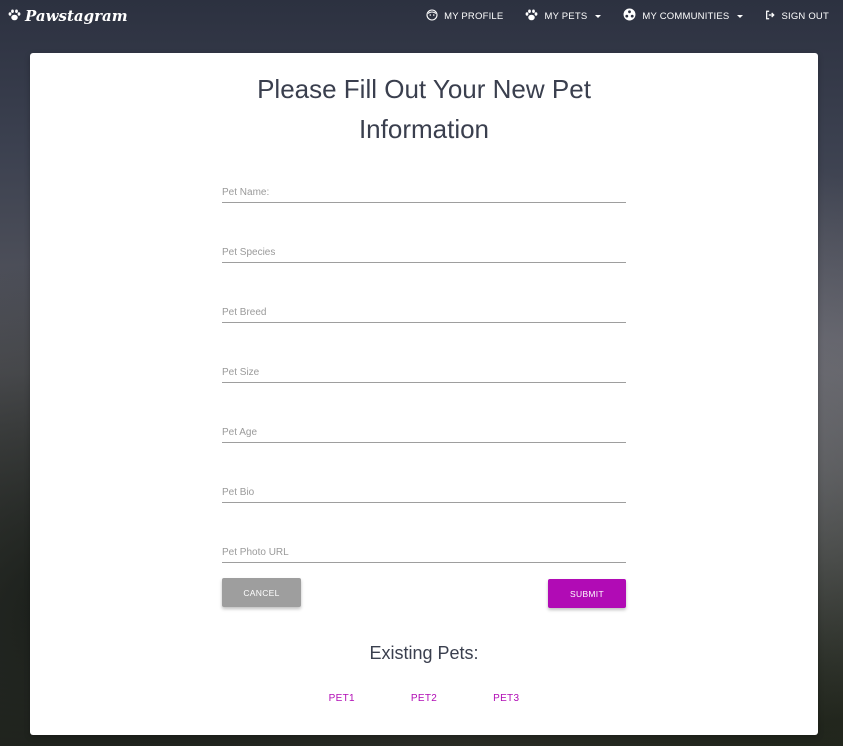  Describe the element at coordinates (424, 89) in the screenshot. I see `page-title-line1: Please Fill Out Your New Pet` at that location.